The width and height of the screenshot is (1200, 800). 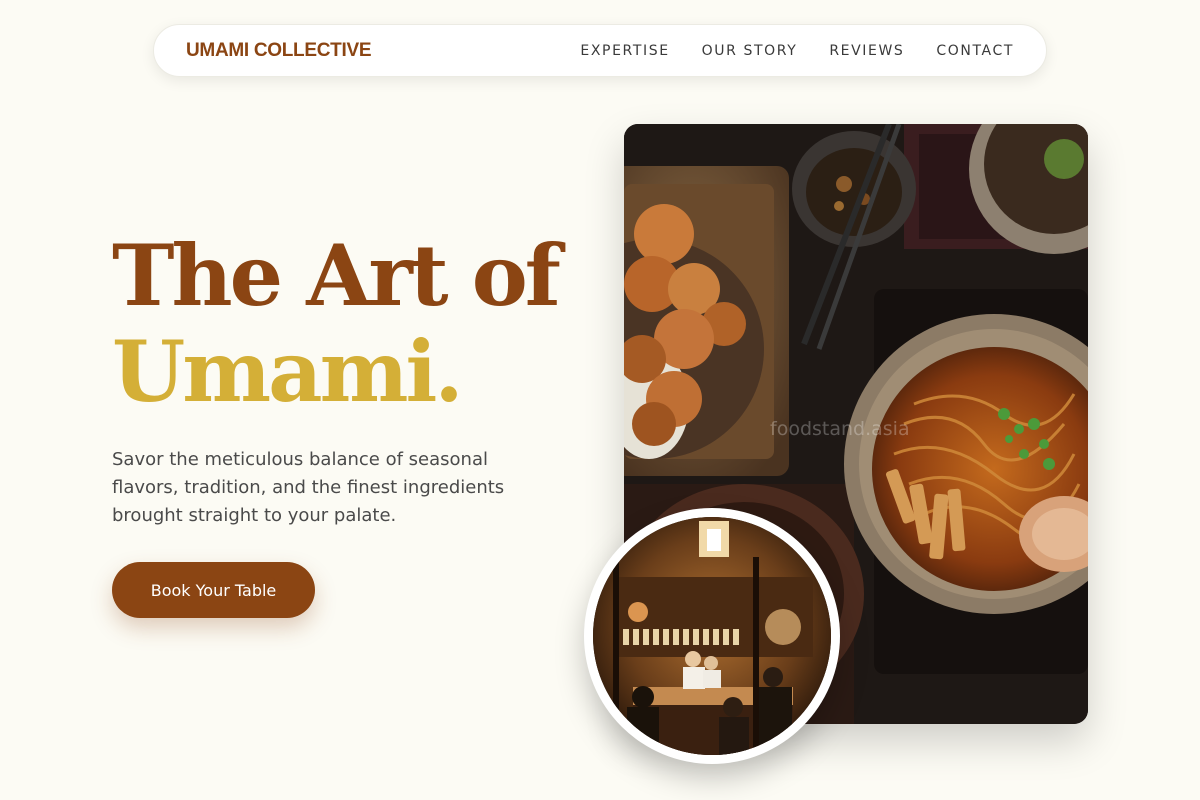 I want to click on restaurant-photo-frame, so click(x=712, y=636).